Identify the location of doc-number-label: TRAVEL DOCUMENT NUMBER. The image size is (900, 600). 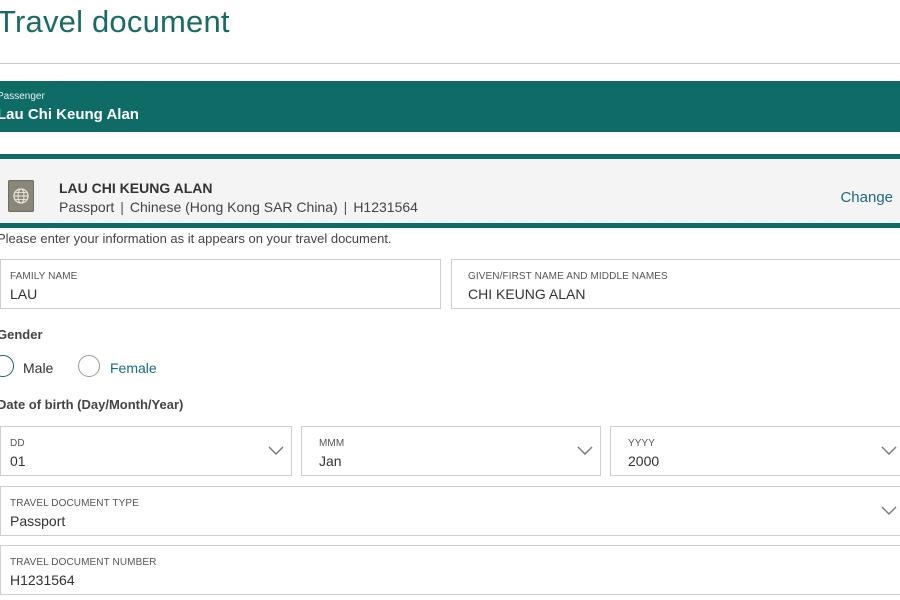
(83, 562).